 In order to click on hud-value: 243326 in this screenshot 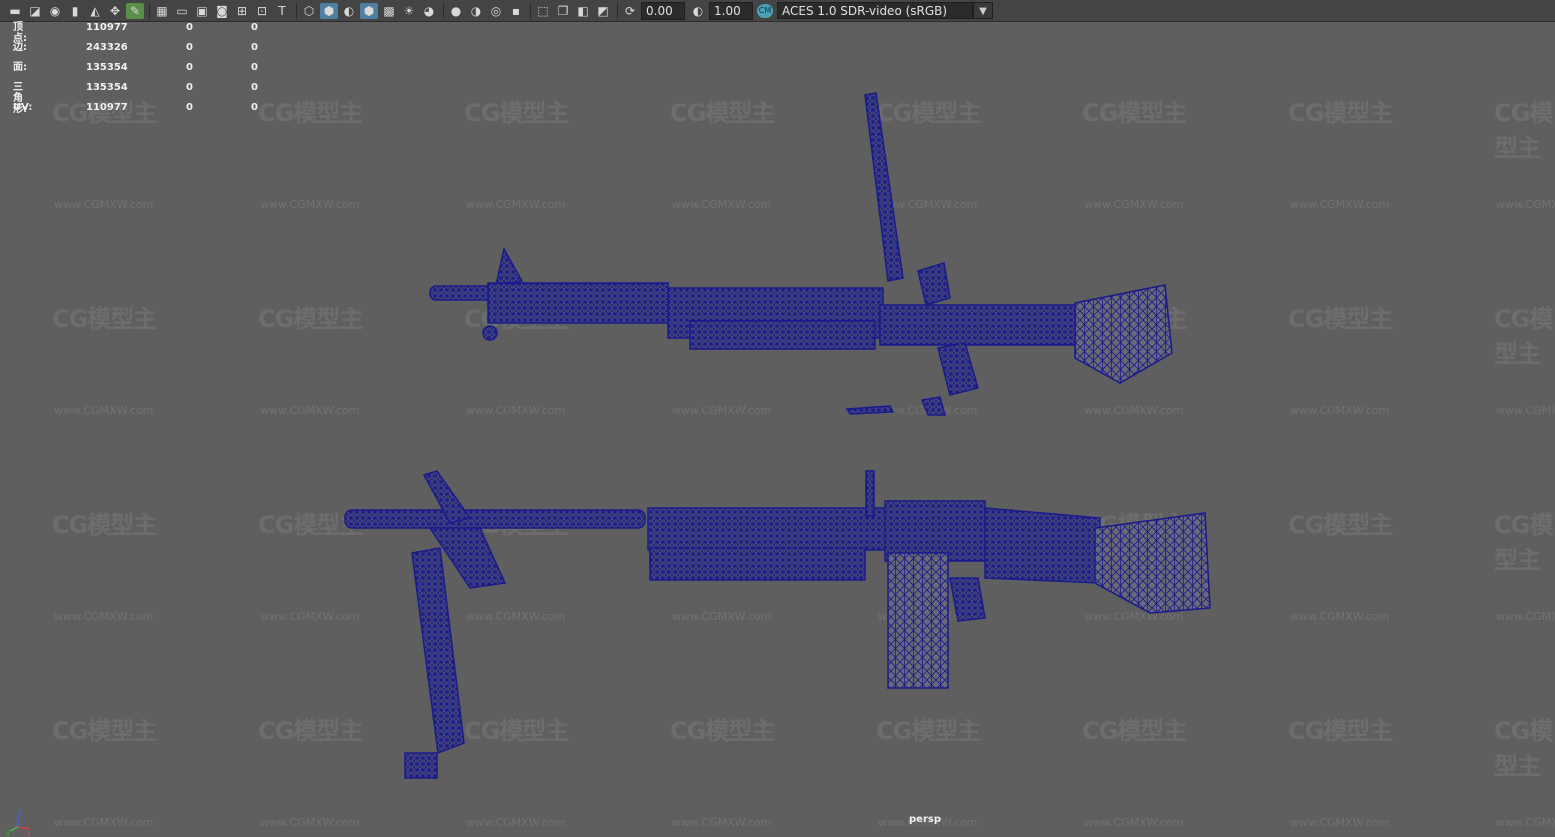, I will do `click(107, 47)`.